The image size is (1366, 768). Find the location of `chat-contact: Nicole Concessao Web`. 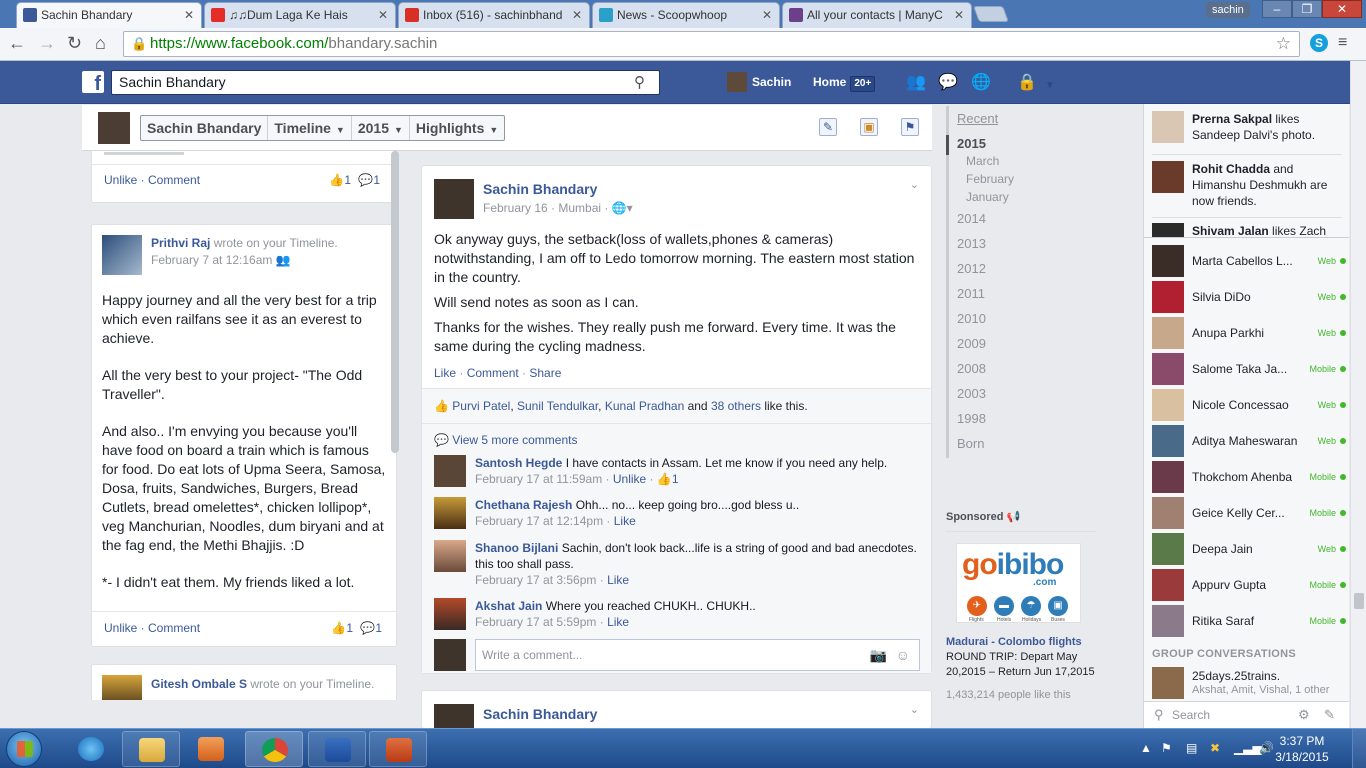

chat-contact: Nicole Concessao Web is located at coordinates (1249, 405).